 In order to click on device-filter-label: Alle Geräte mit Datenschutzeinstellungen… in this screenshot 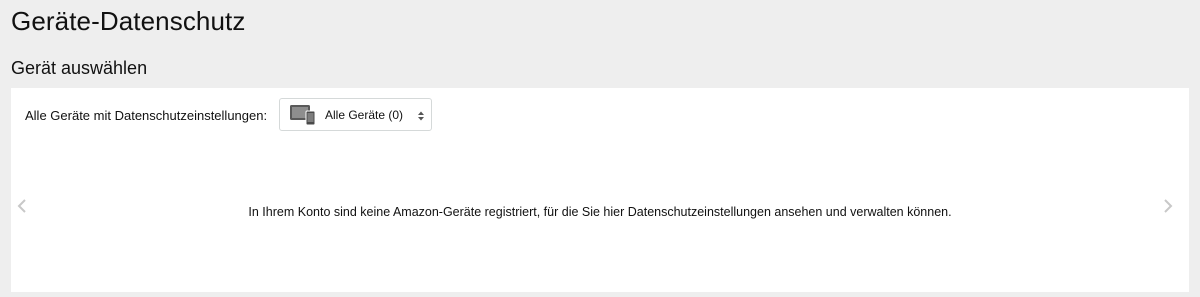, I will do `click(146, 115)`.